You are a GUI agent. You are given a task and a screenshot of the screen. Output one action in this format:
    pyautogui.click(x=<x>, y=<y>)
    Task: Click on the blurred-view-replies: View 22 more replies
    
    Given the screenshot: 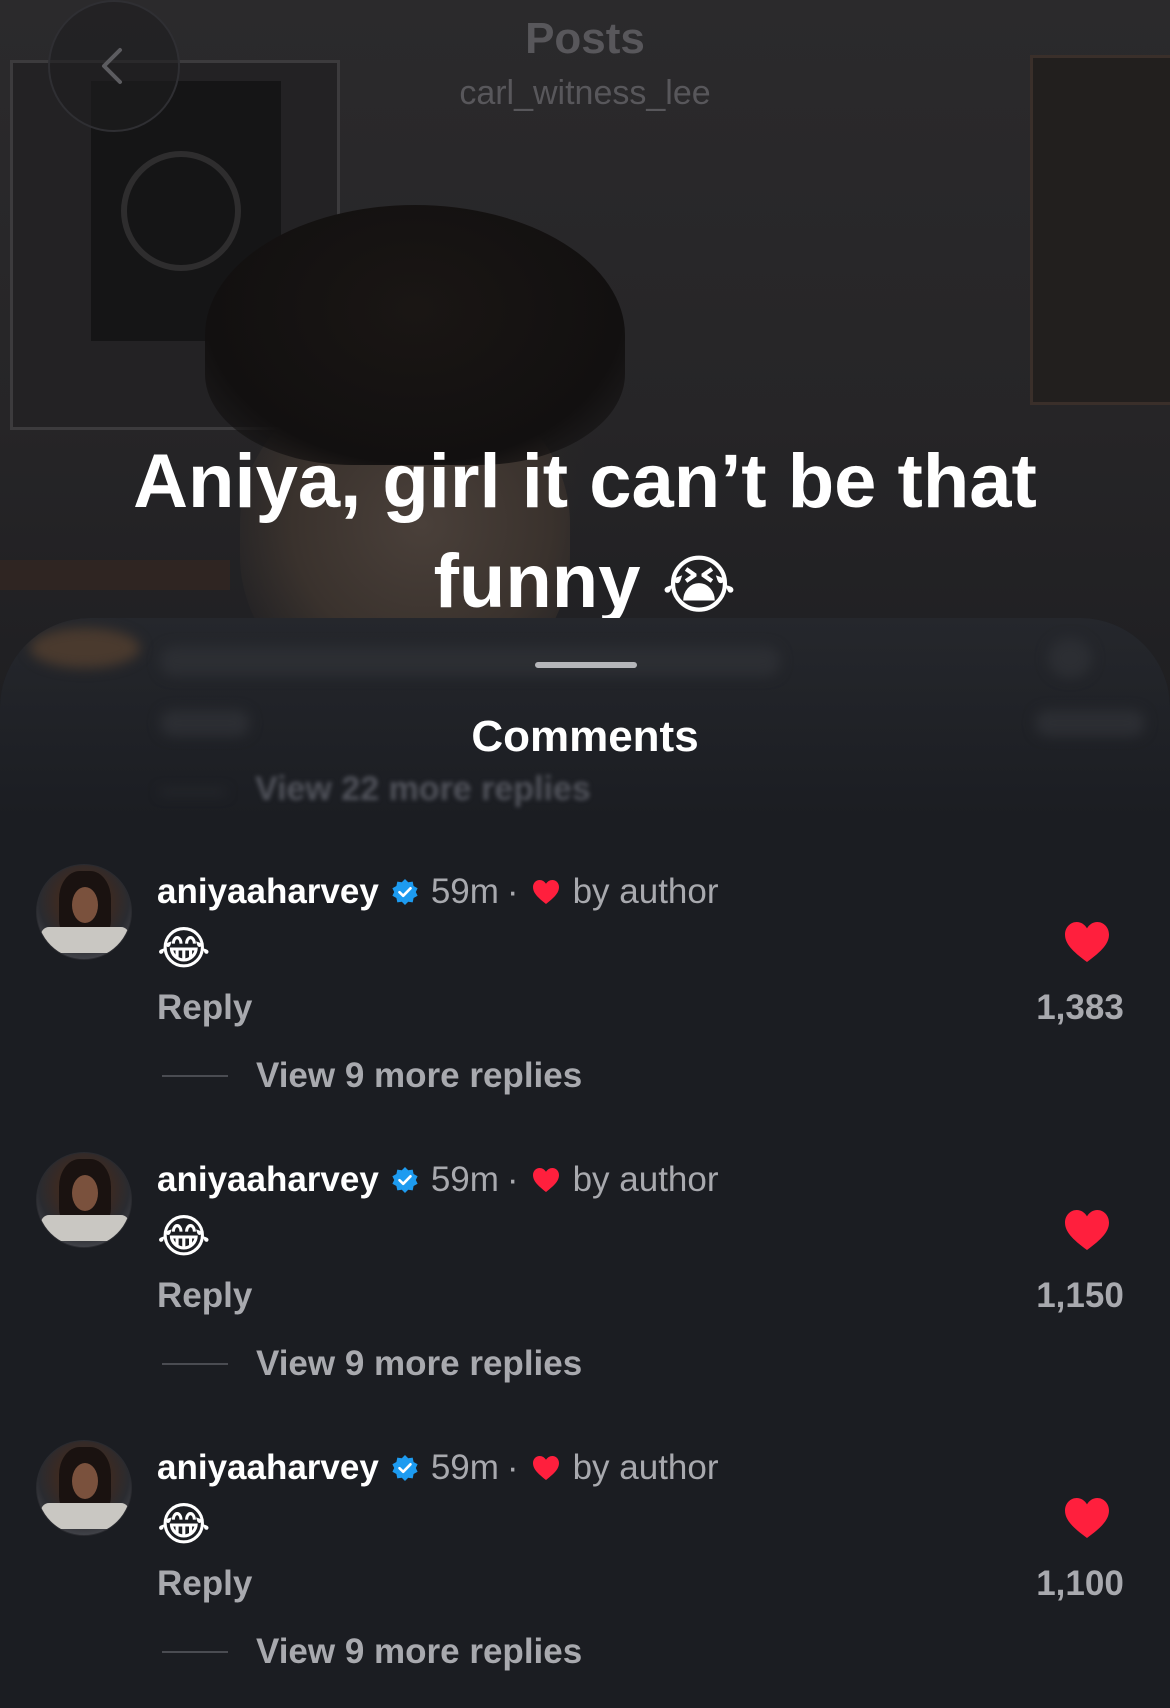 What is the action you would take?
    pyautogui.click(x=423, y=789)
    